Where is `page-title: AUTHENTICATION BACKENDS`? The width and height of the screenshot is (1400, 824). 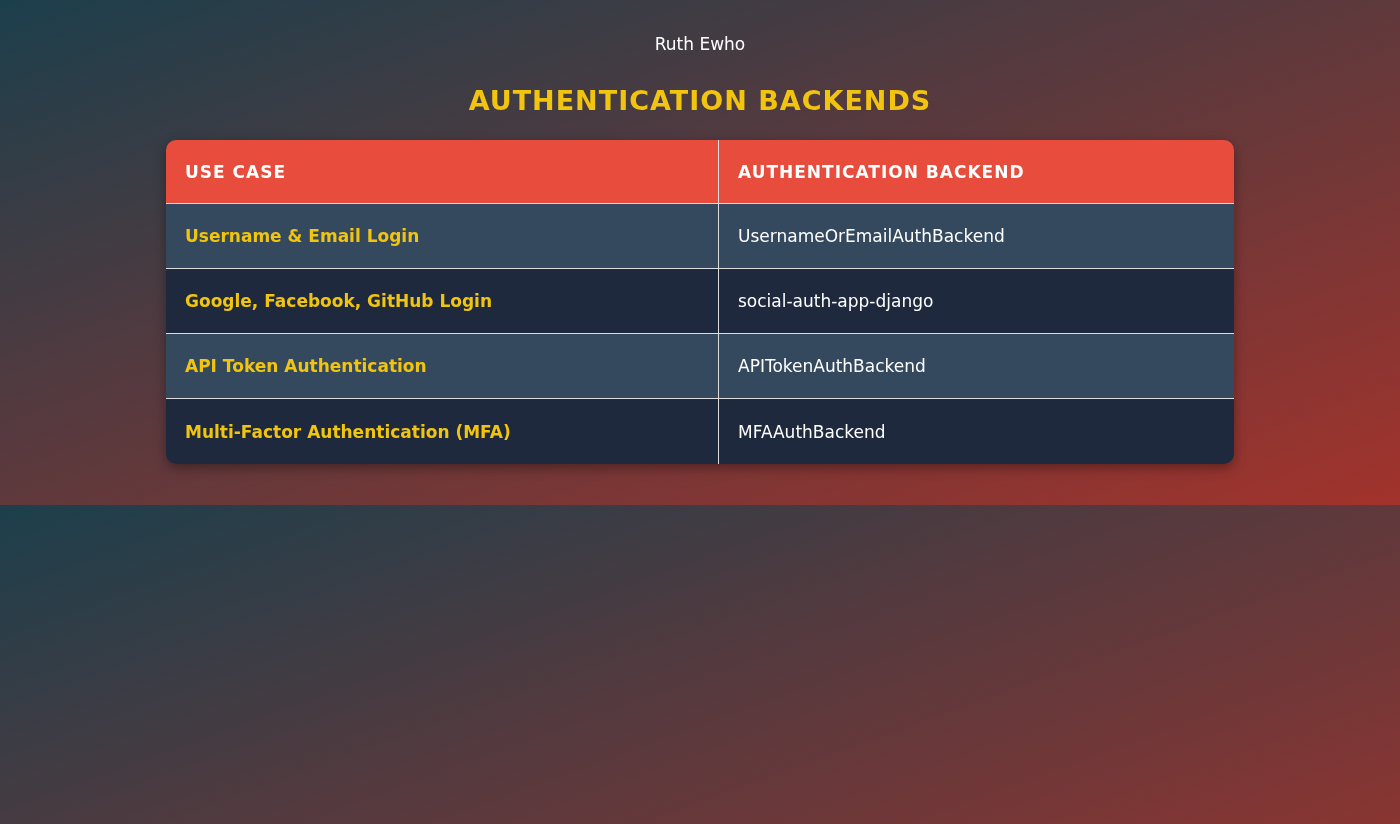
page-title: AUTHENTICATION BACKENDS is located at coordinates (700, 101).